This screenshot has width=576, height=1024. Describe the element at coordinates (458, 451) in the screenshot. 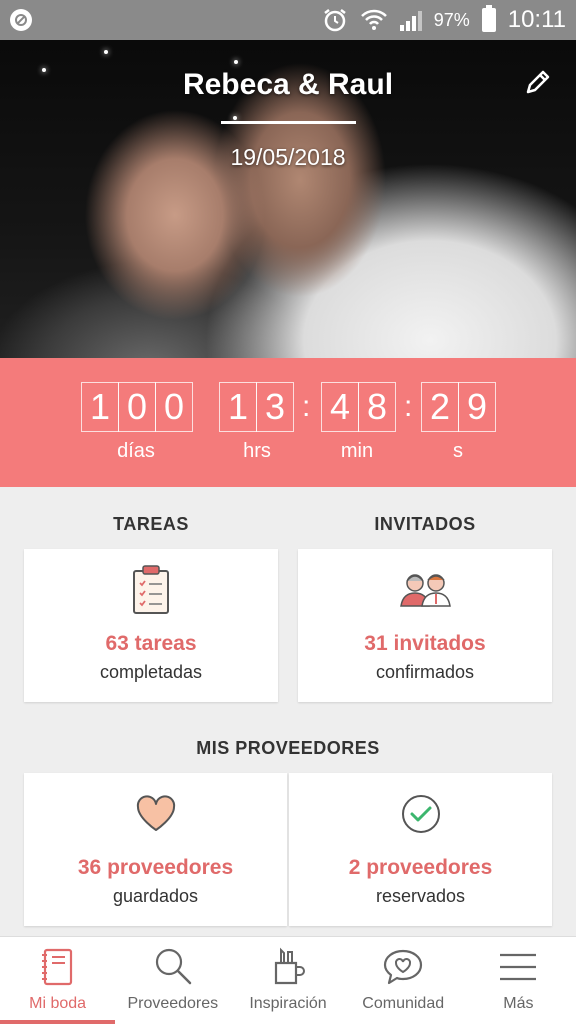

I see `seconds-label: s` at that location.